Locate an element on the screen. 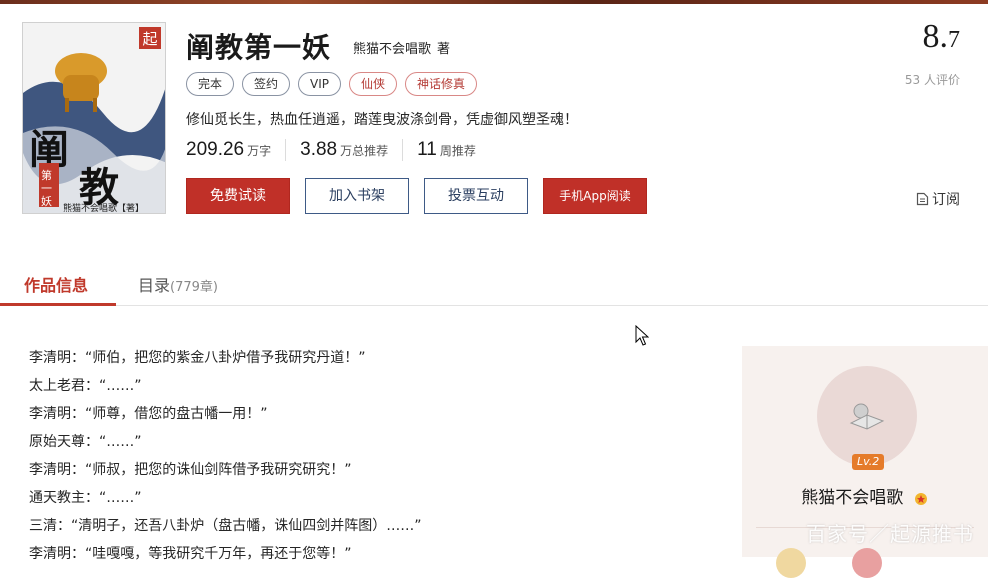  free-read-button: 免费试读 is located at coordinates (238, 196).